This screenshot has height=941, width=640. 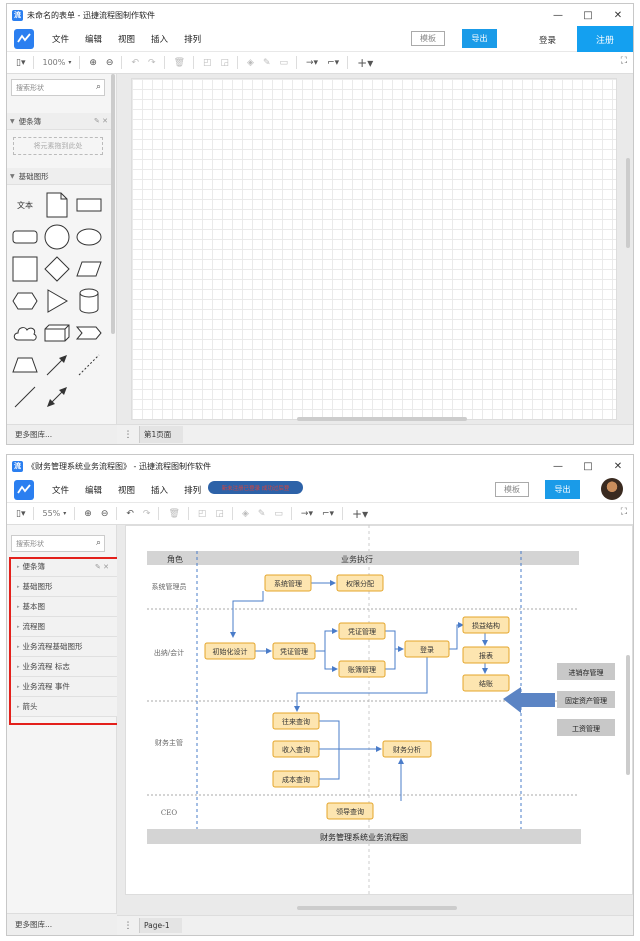 What do you see at coordinates (25, 205) in the screenshot?
I see `shape-text: 文本` at bounding box center [25, 205].